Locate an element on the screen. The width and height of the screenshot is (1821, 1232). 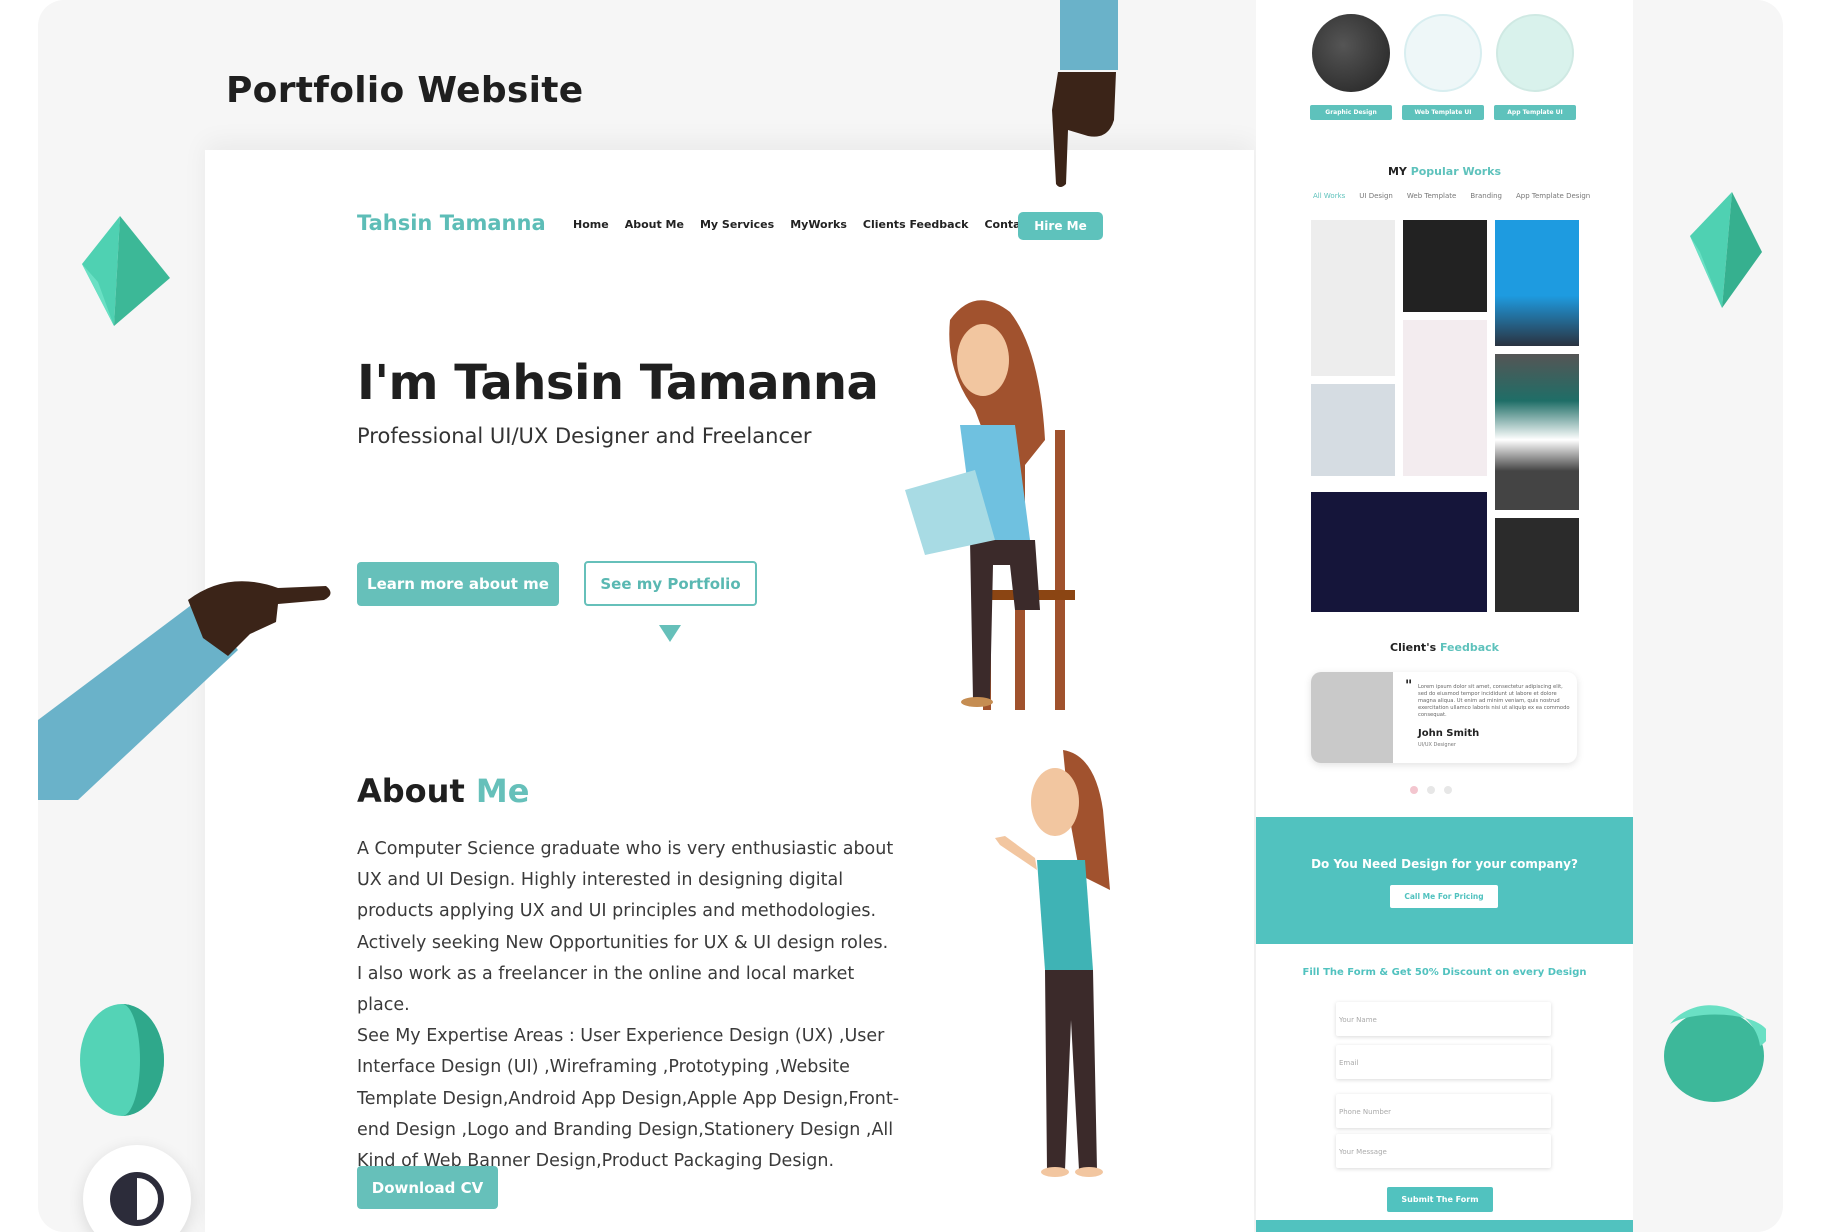
phone-placeholder: Phone Number is located at coordinates (1365, 1112).